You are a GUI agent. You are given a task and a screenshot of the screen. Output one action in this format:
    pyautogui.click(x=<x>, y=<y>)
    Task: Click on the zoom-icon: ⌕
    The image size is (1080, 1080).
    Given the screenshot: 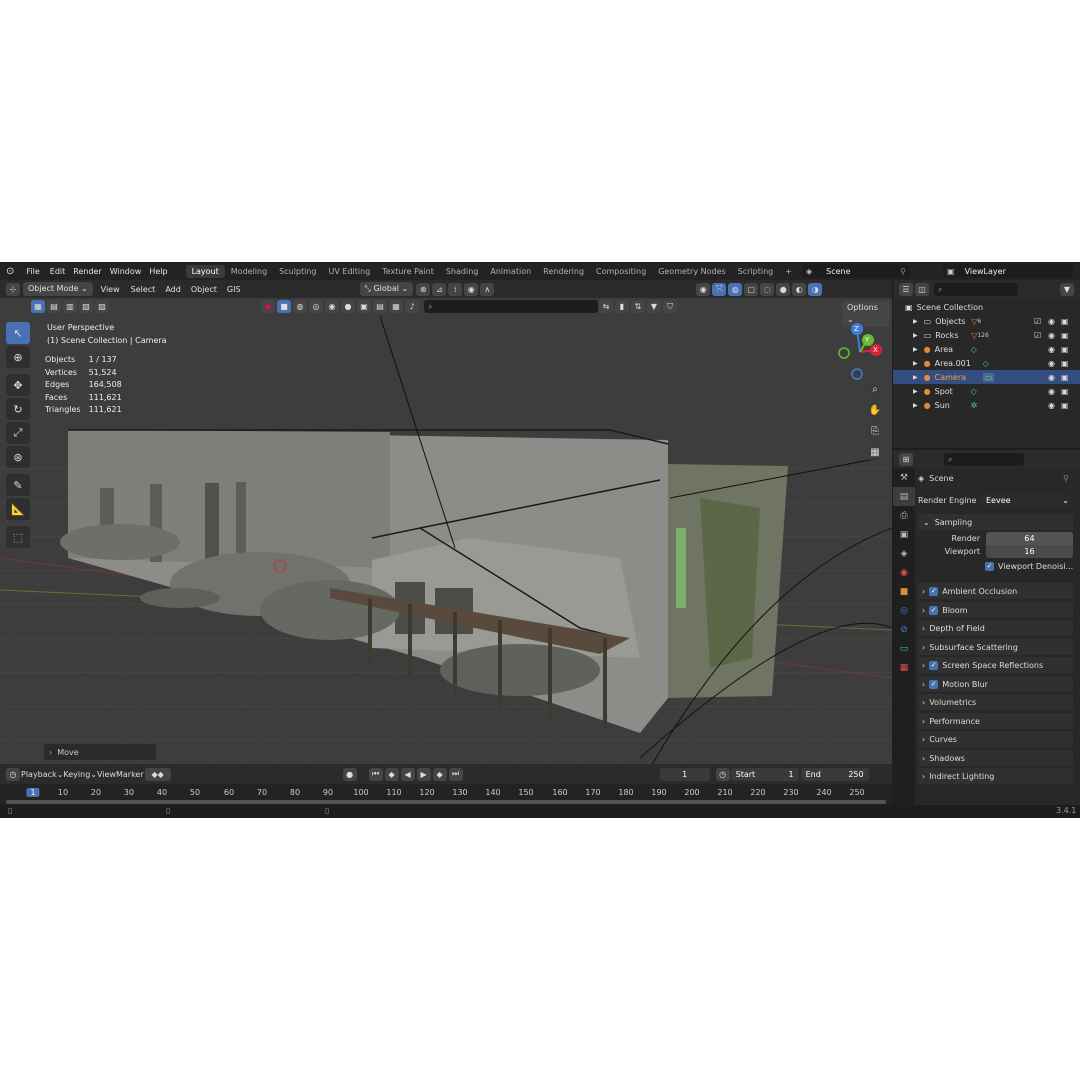 What is the action you would take?
    pyautogui.click(x=875, y=389)
    